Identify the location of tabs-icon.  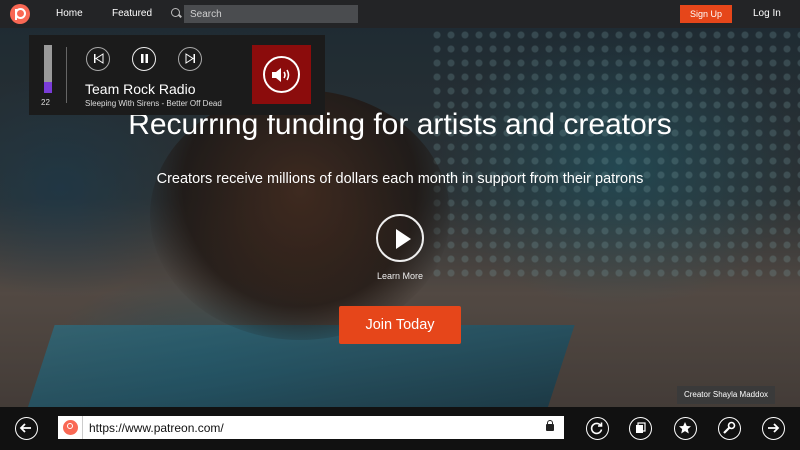
(641, 427).